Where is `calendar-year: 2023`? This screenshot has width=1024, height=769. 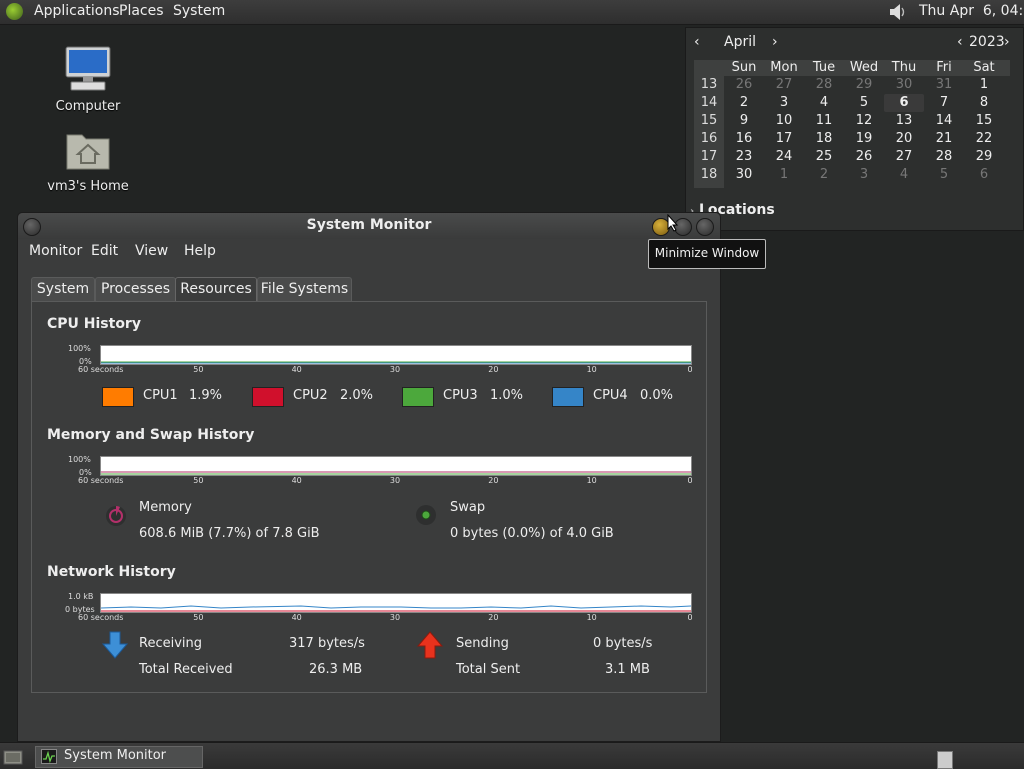 calendar-year: 2023 is located at coordinates (987, 42).